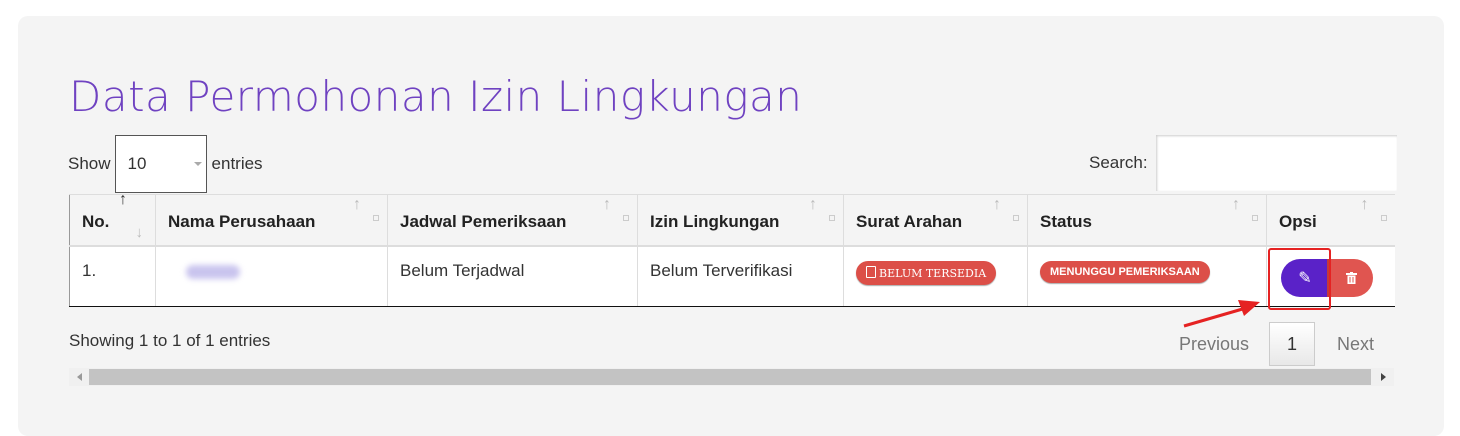 The width and height of the screenshot is (1460, 436). Describe the element at coordinates (1292, 344) in the screenshot. I see `pagination-page-1: 1` at that location.